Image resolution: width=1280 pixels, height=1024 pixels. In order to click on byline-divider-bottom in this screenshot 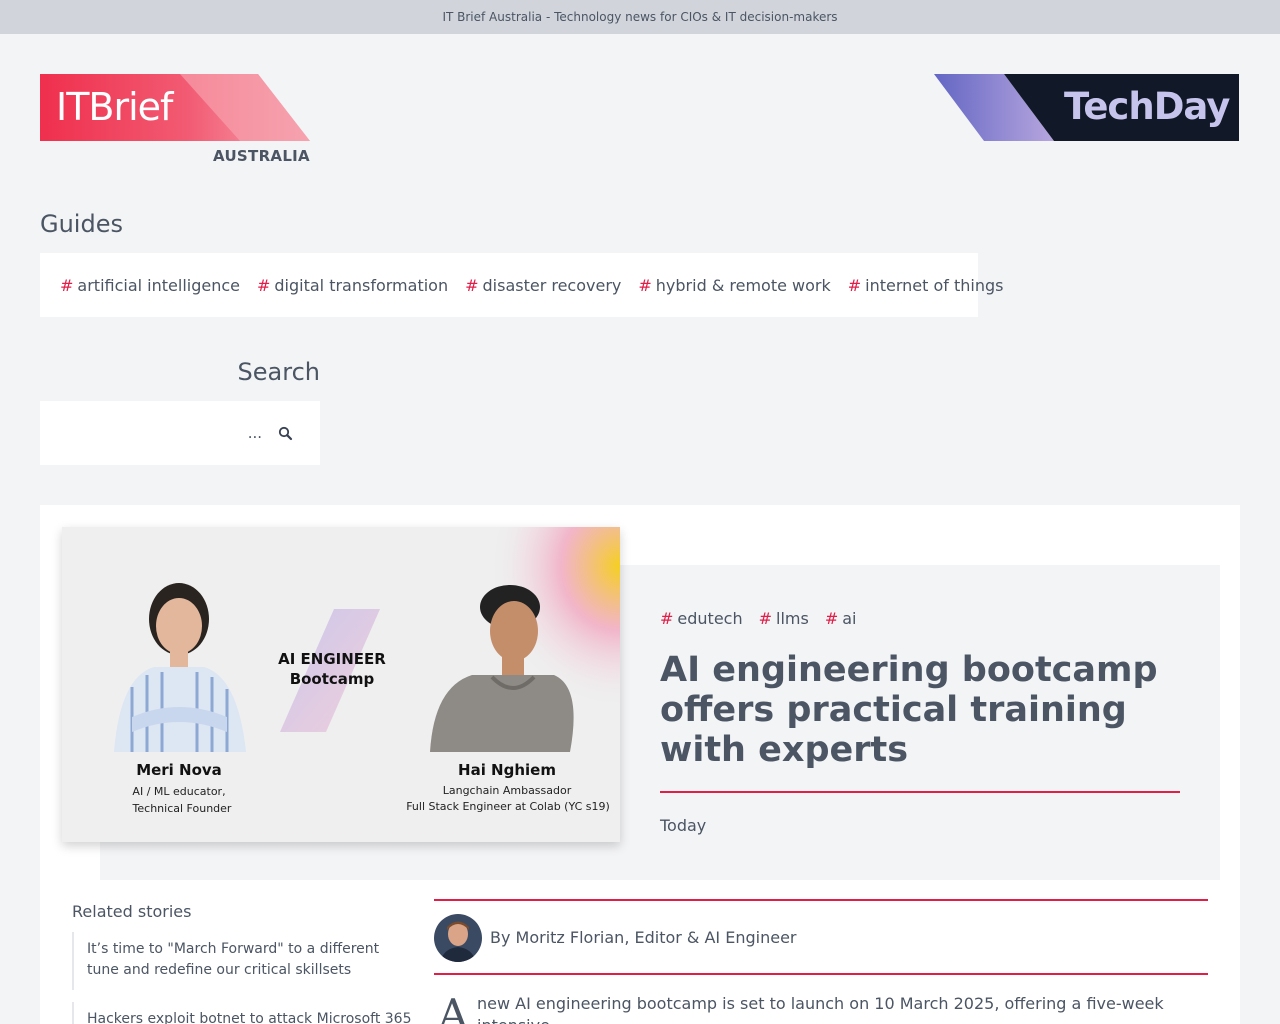, I will do `click(821, 974)`.